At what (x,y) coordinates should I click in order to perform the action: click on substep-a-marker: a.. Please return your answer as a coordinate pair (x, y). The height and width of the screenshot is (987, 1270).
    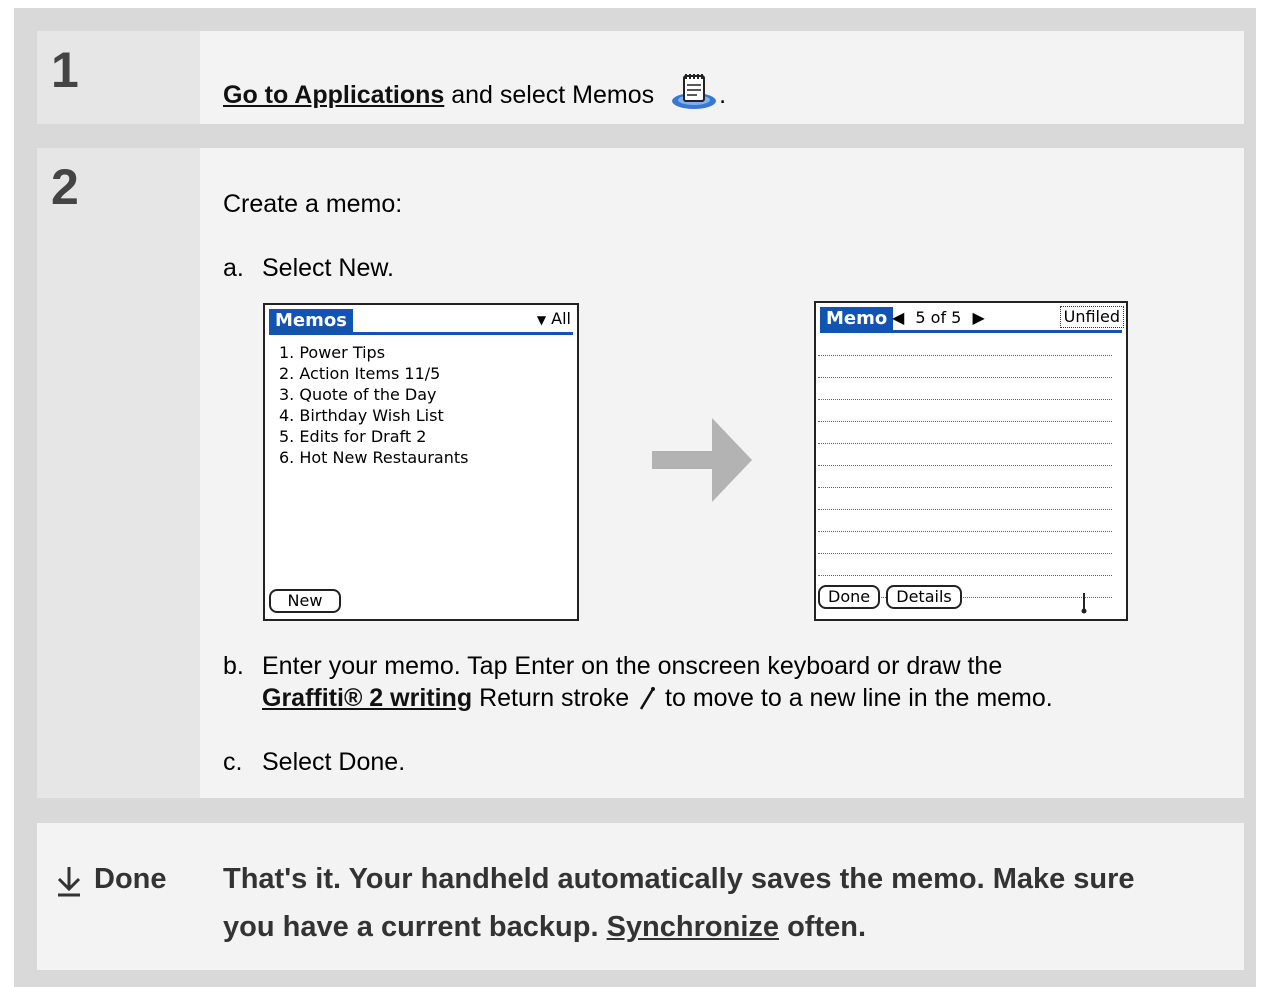
    Looking at the image, I should click on (233, 268).